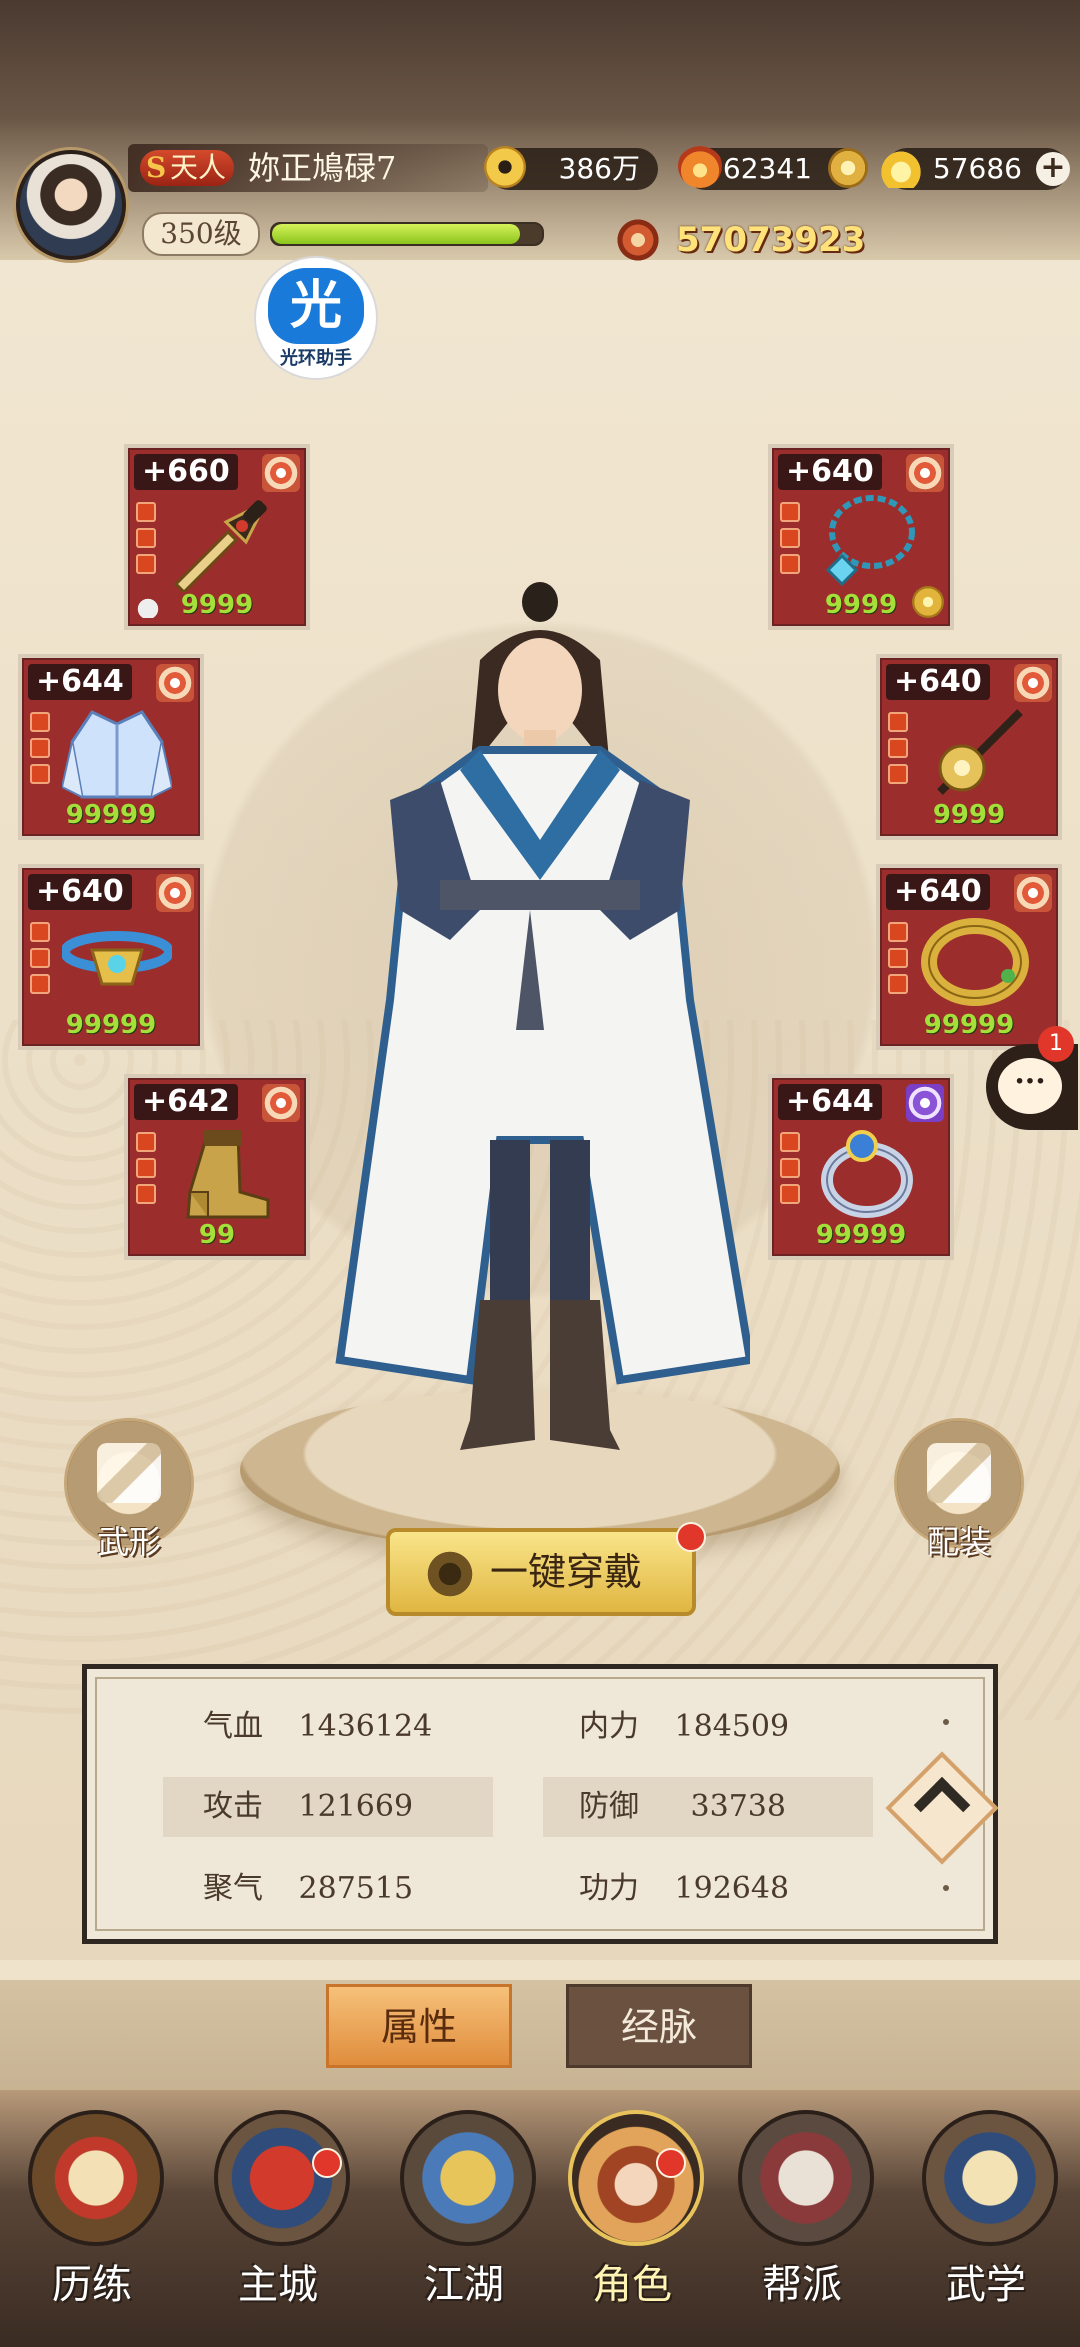 Image resolution: width=1080 pixels, height=2347 pixels. Describe the element at coordinates (848, 168) in the screenshot. I see `ingot-icon` at that location.